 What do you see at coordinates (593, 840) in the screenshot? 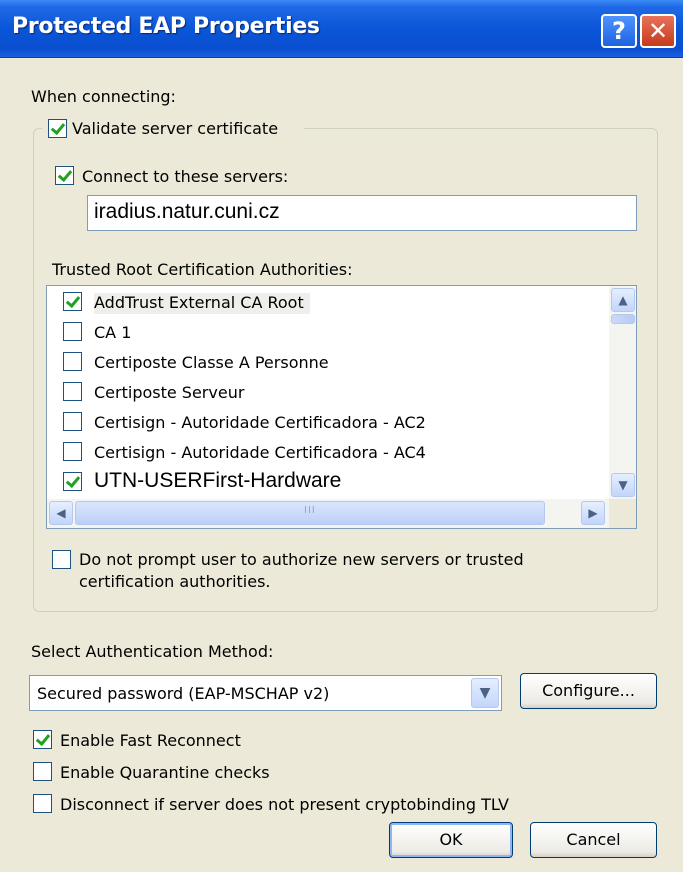
I see `cancel-button: Cancel` at bounding box center [593, 840].